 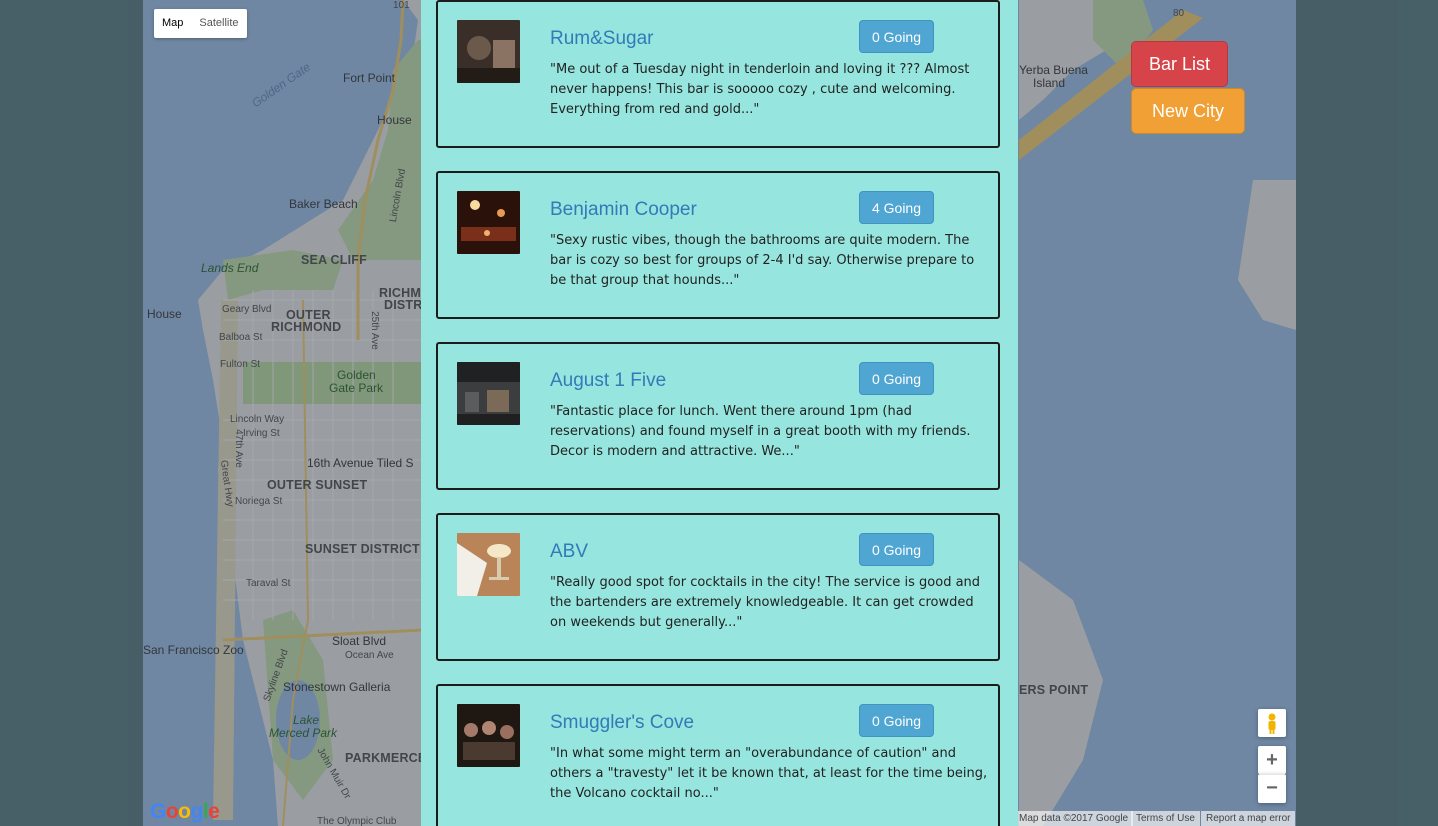 I want to click on map-label-ocean-ave: Ocean Ave, so click(x=369, y=655).